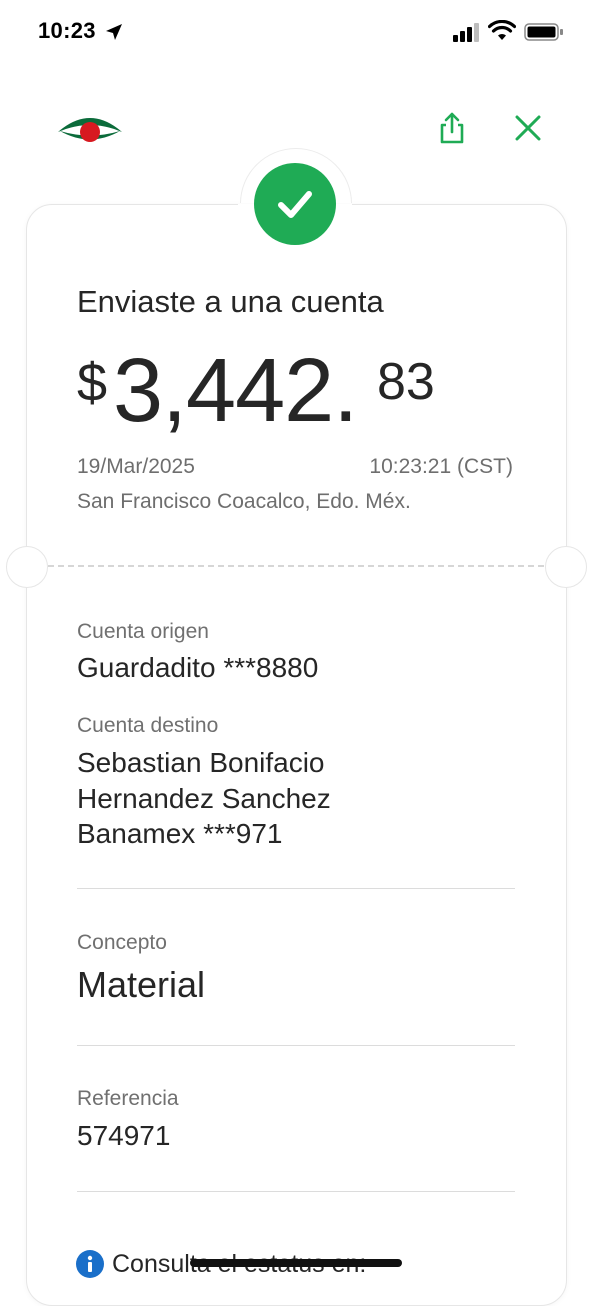  Describe the element at coordinates (128, 1098) in the screenshot. I see `reference-label: Referencia` at that location.